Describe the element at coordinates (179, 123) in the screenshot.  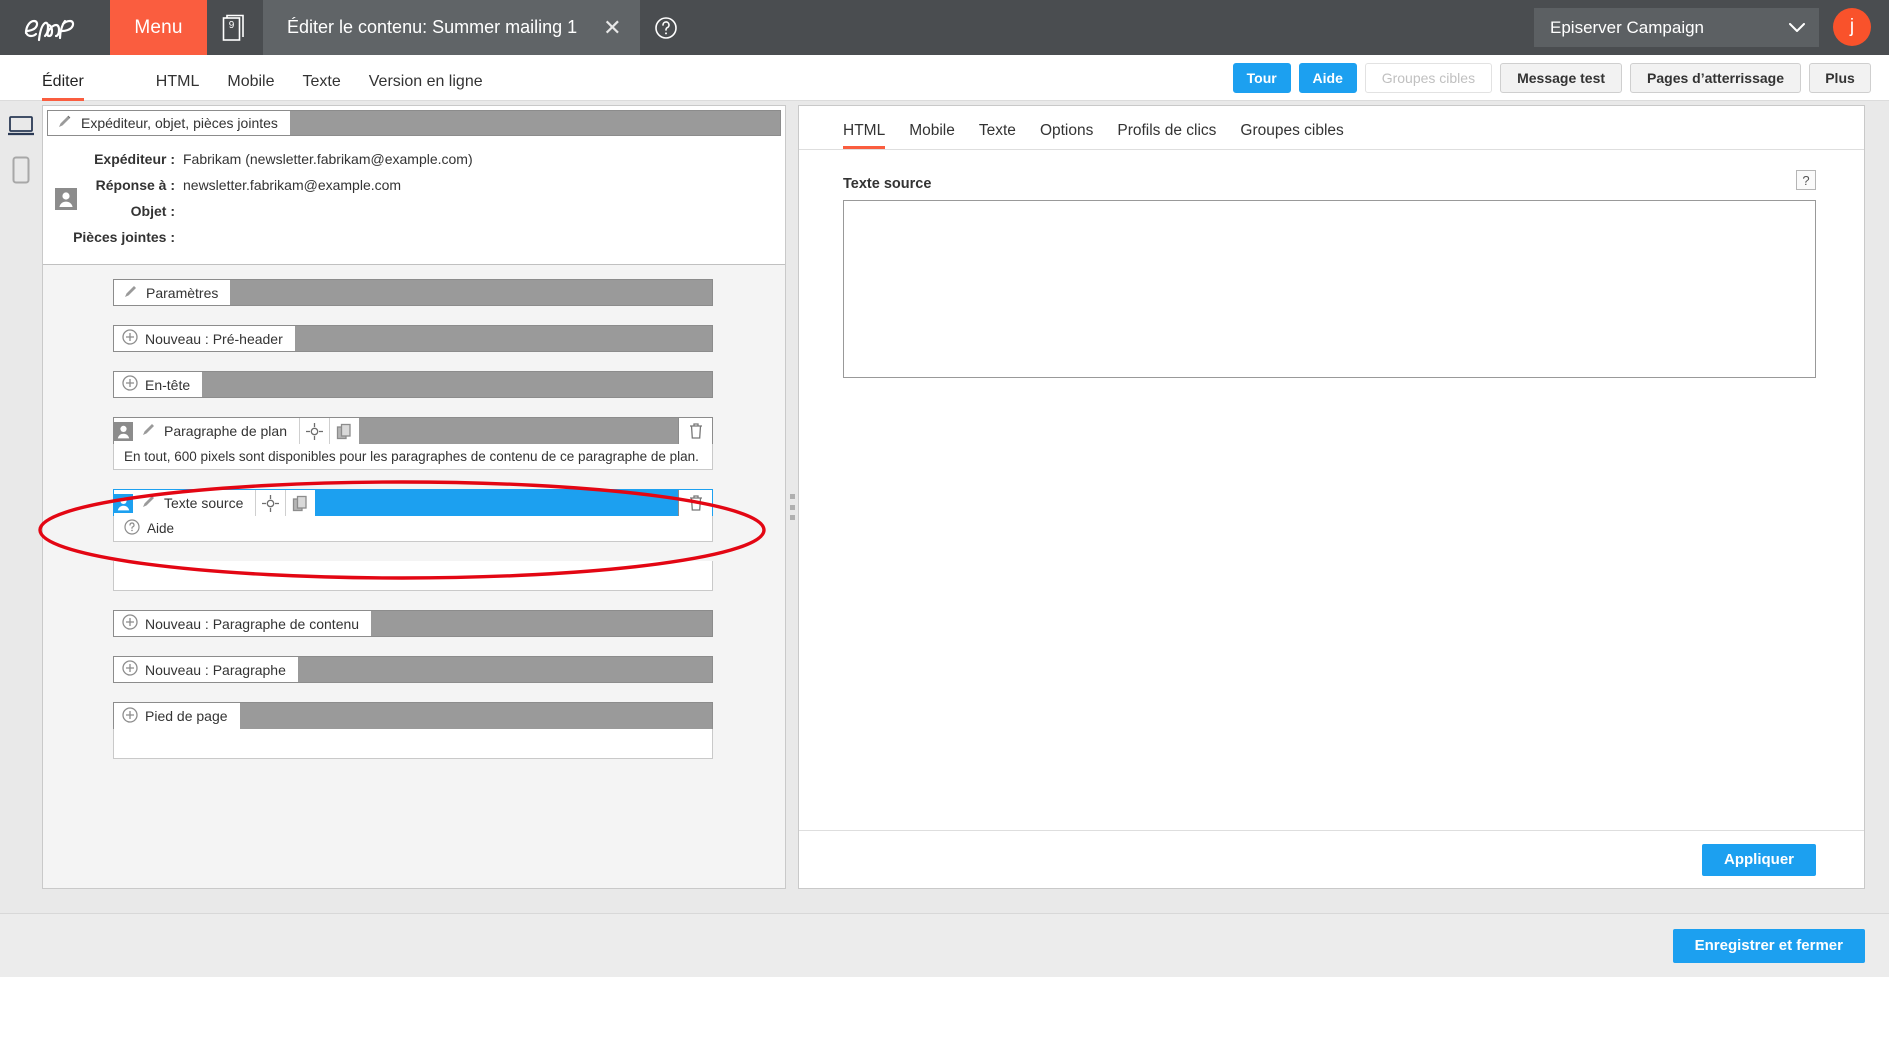
I see `sender-panel-header-label: Expéditeur, objet, pièces jointes` at that location.